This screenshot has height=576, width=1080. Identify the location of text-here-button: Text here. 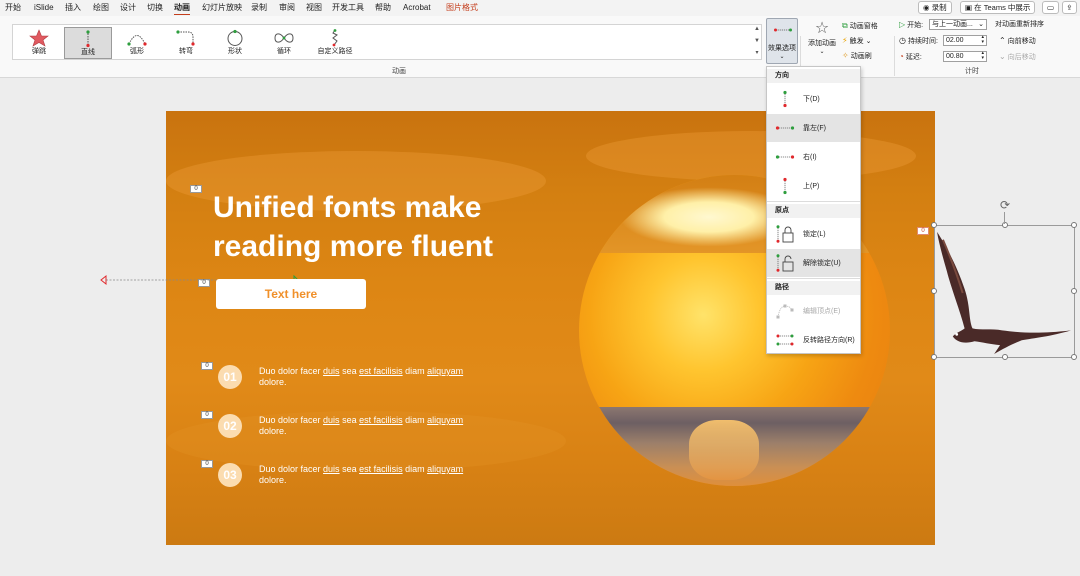
(291, 294).